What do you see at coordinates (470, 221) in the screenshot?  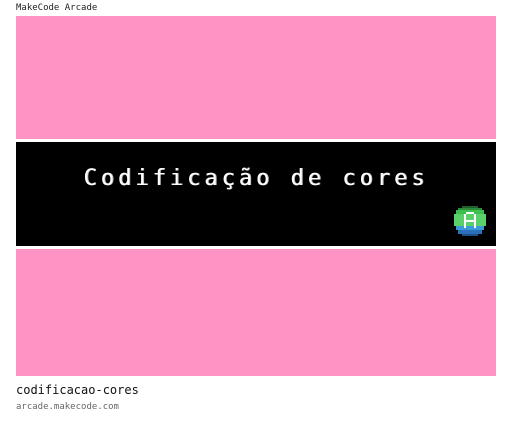 I see `a-button-icon` at bounding box center [470, 221].